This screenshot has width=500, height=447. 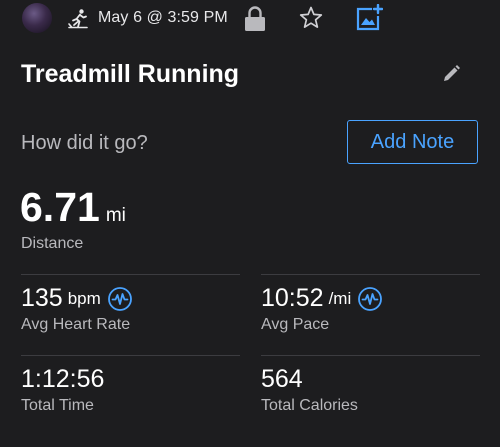 What do you see at coordinates (119, 298) in the screenshot?
I see `heart-rate-chart-icon` at bounding box center [119, 298].